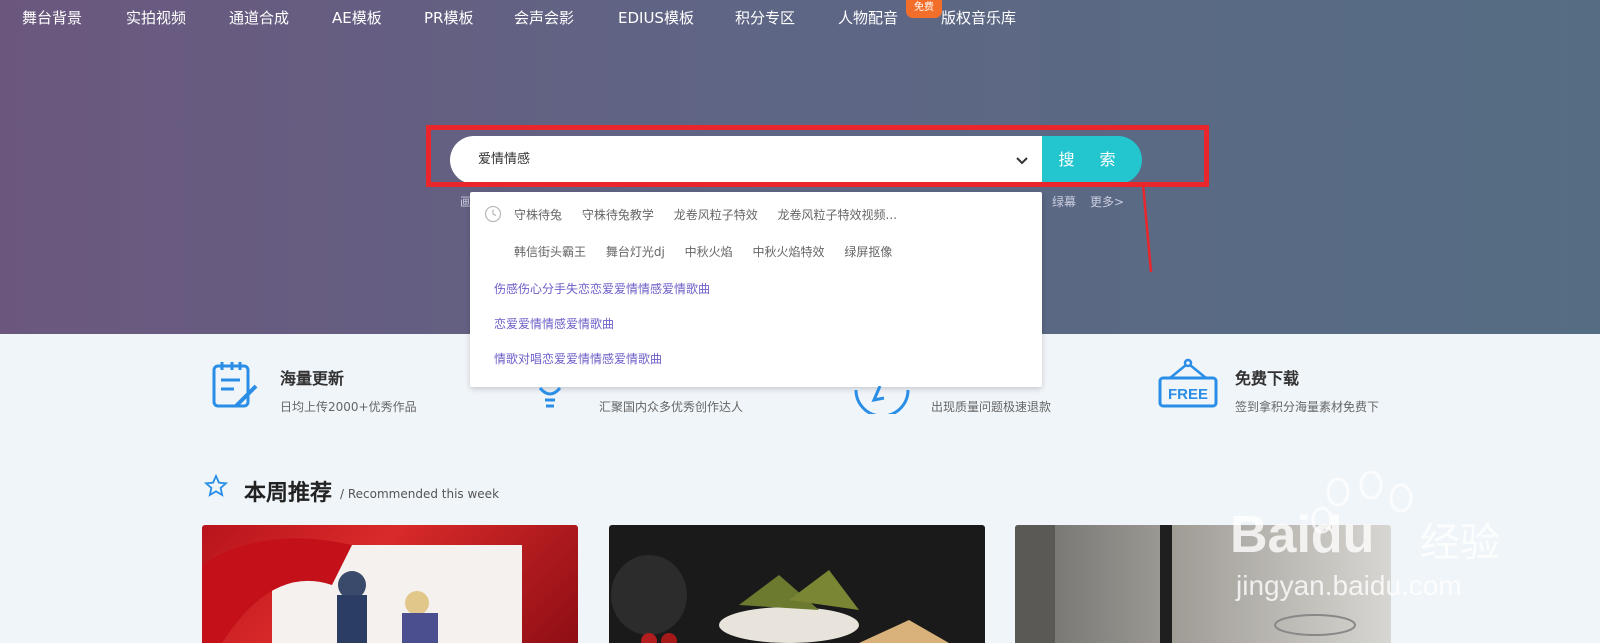 This screenshot has height=643, width=1600. What do you see at coordinates (1307, 407) in the screenshot?
I see `feature-desc: 签到拿积分海量素材免费下` at bounding box center [1307, 407].